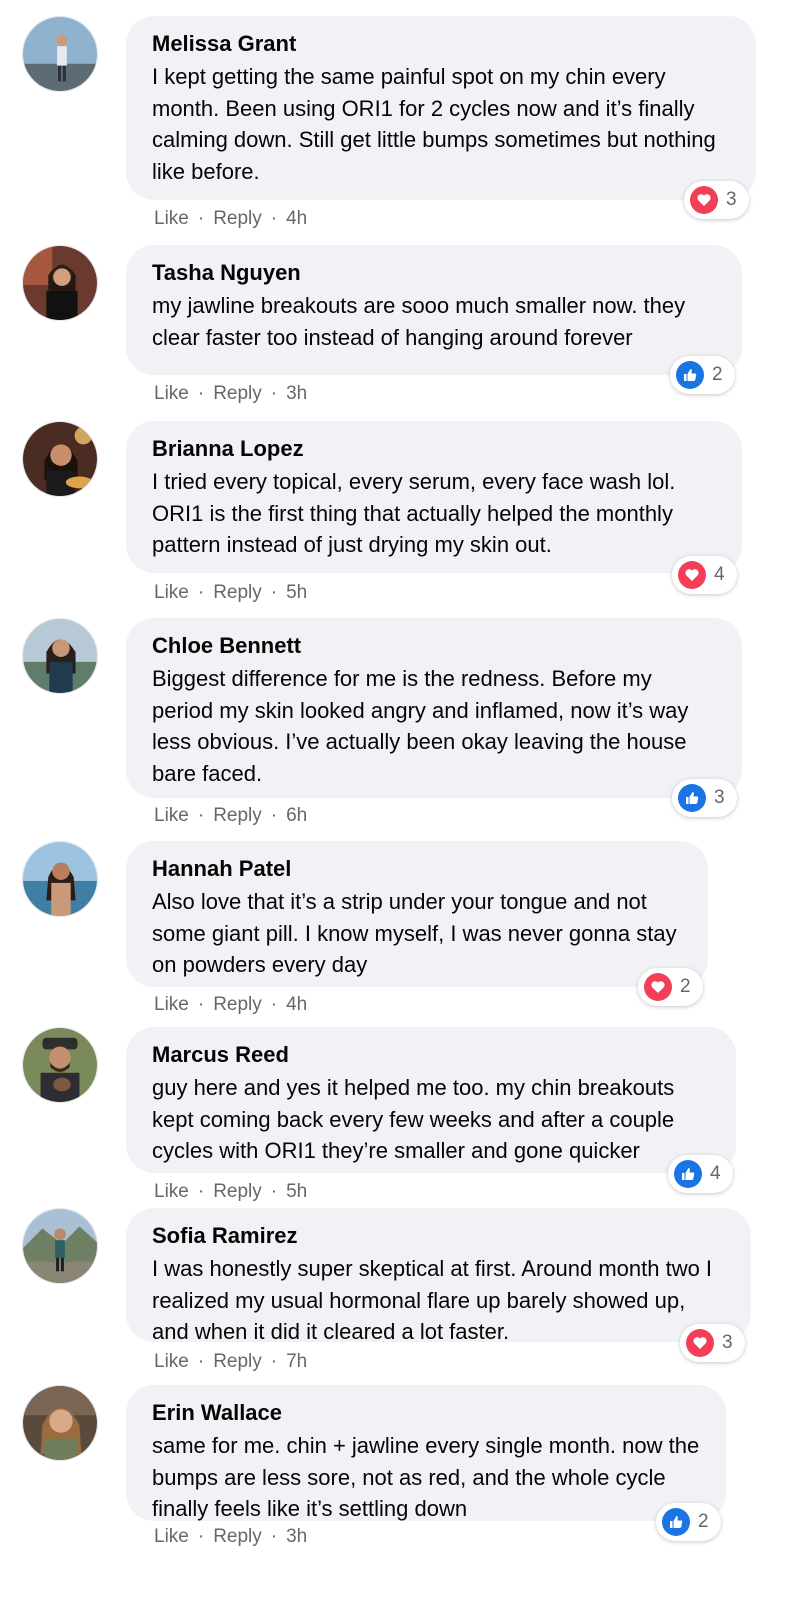 This screenshot has height=1620, width=801. What do you see at coordinates (434, 273) in the screenshot?
I see `comment-author: Tasha Nguyen` at bounding box center [434, 273].